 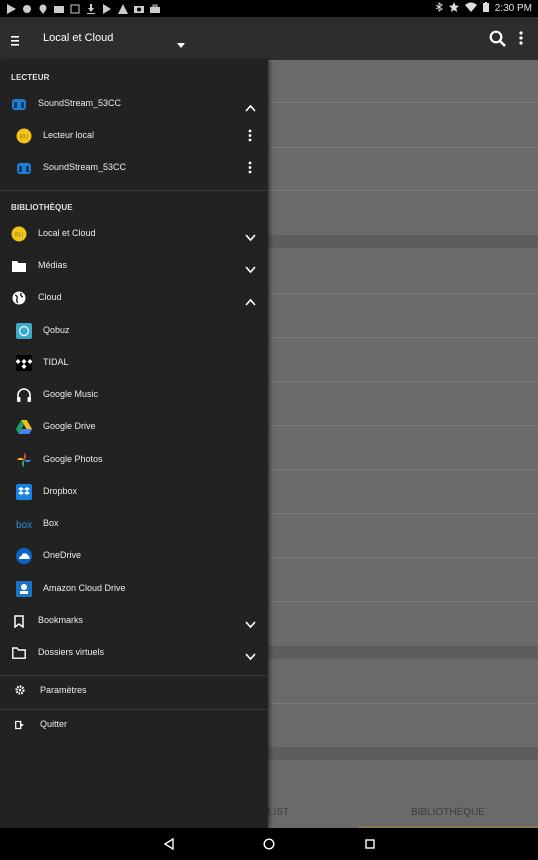 What do you see at coordinates (63, 690) in the screenshot?
I see `settings-label: Paramètres` at bounding box center [63, 690].